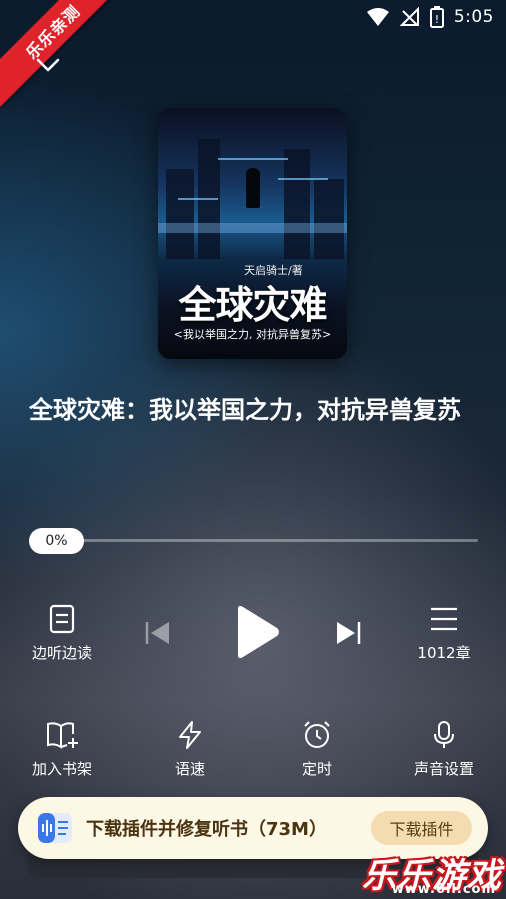 This screenshot has height=899, width=506. I want to click on progress-thumb: 0%, so click(56, 541).